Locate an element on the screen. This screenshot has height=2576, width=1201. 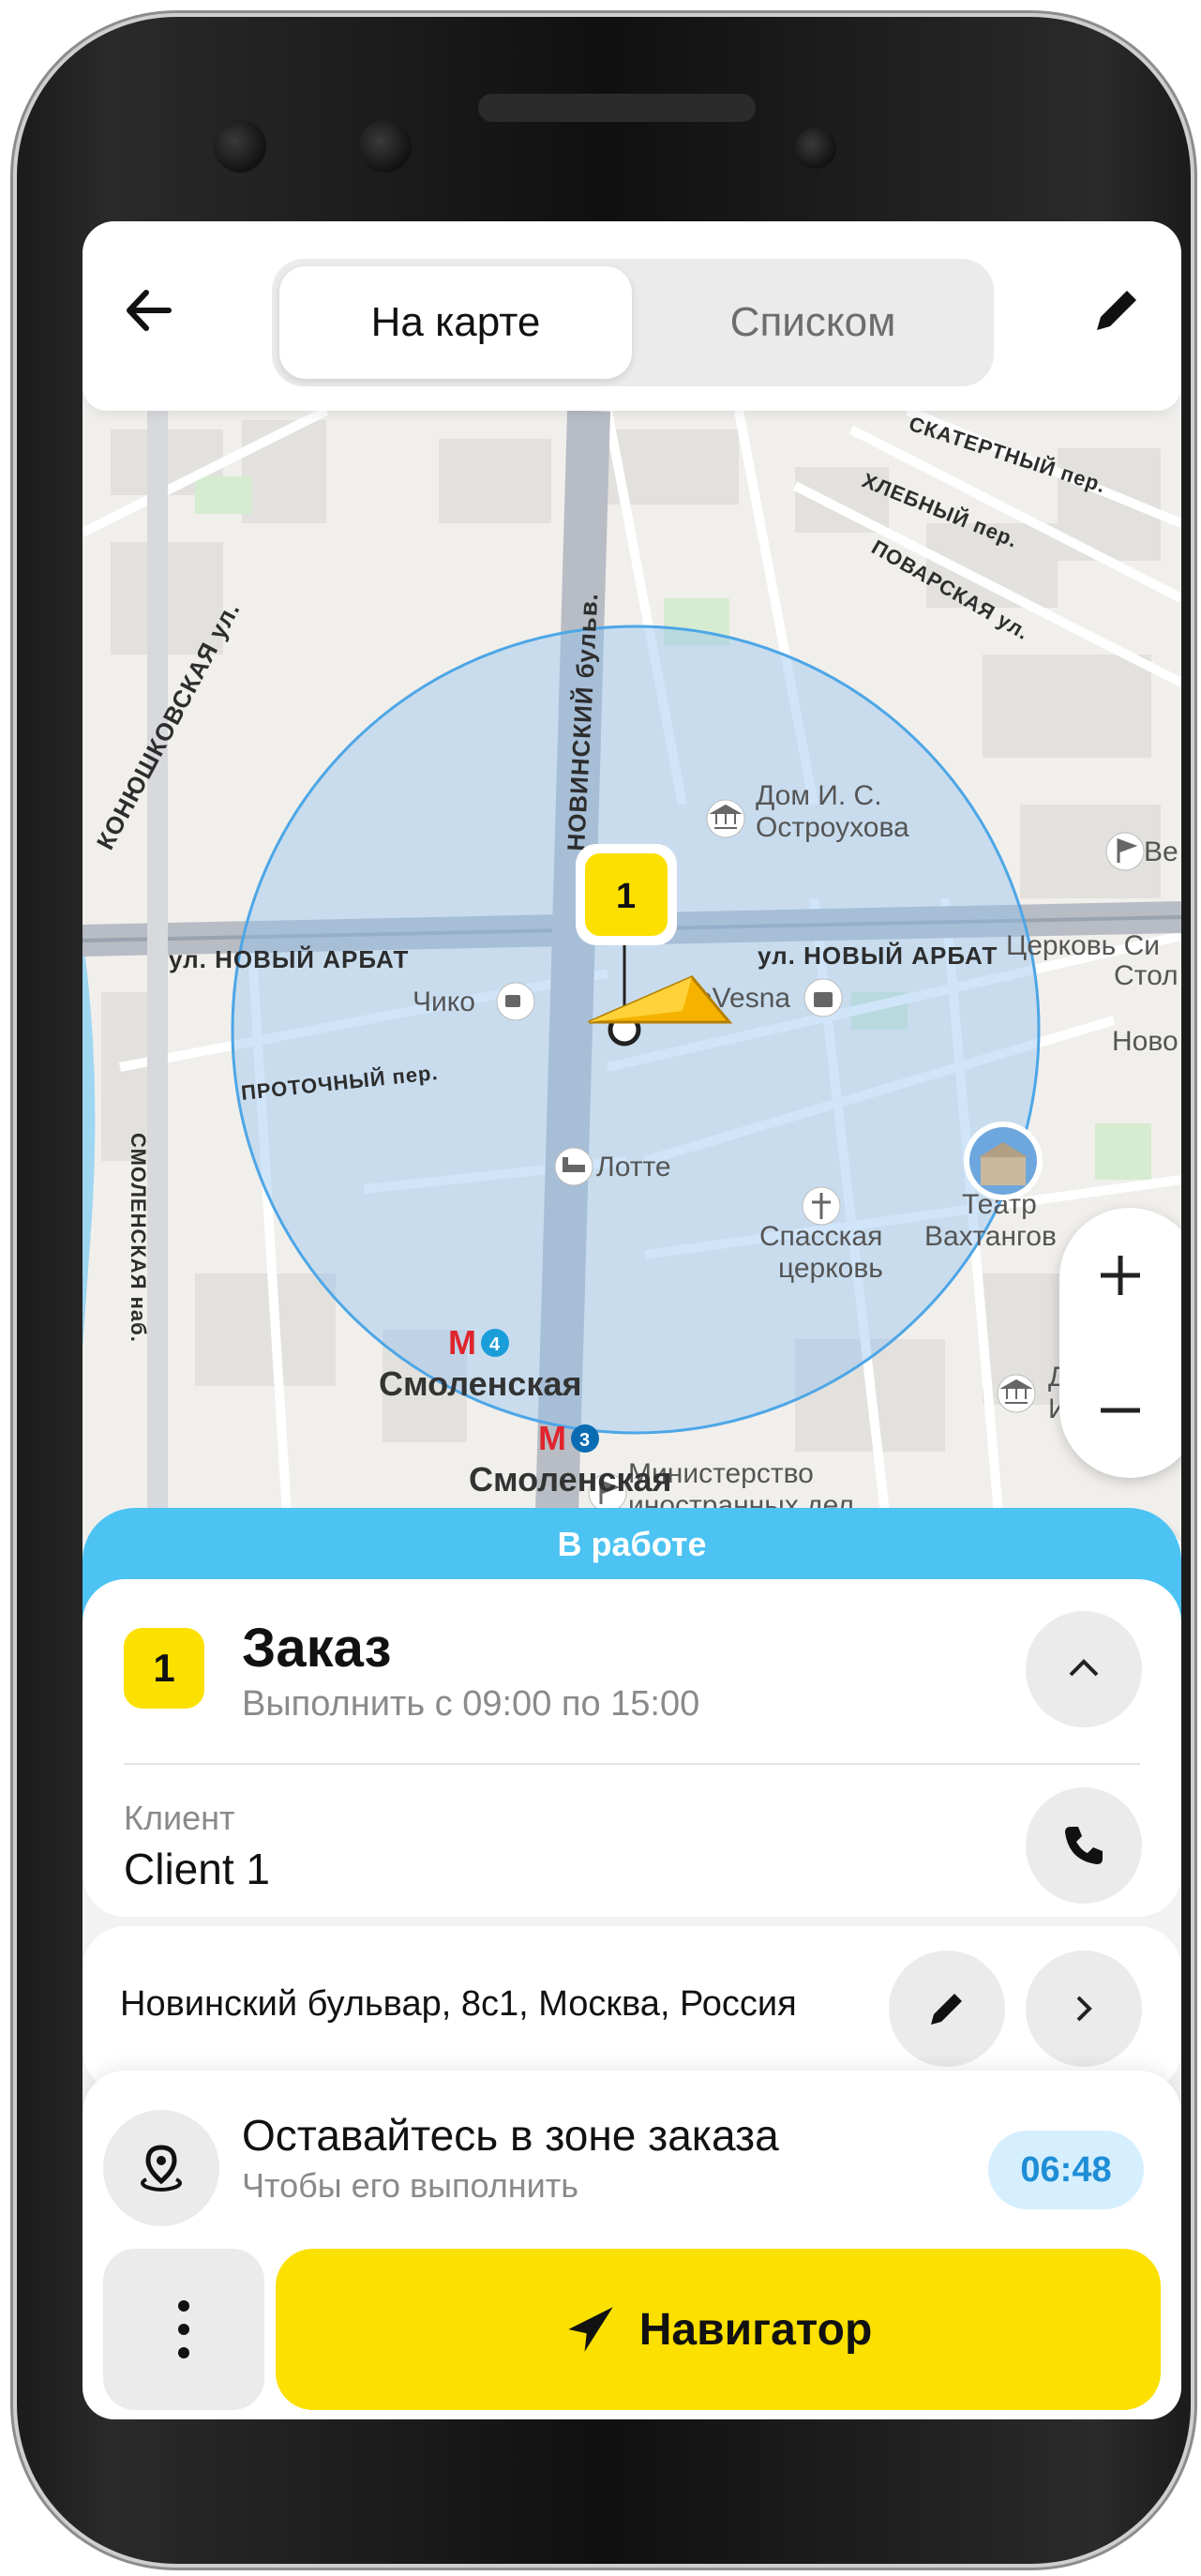
status-label: В работе is located at coordinates (632, 1544).